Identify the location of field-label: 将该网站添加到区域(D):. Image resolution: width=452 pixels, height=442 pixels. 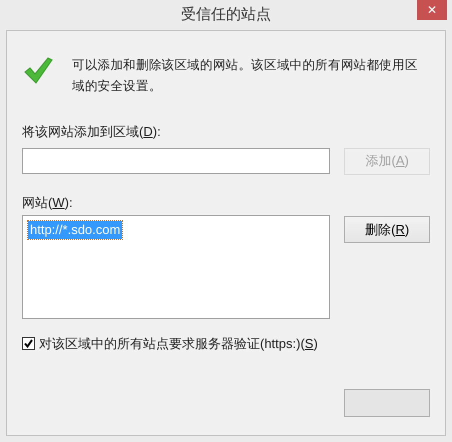
(91, 132).